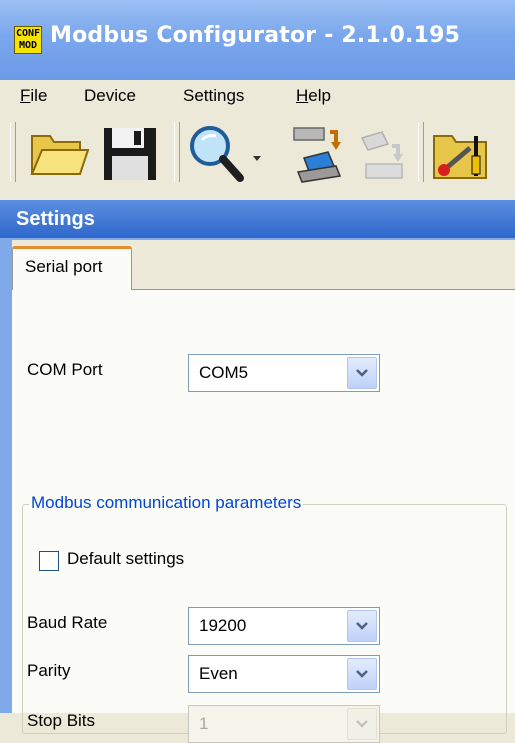 The image size is (515, 743). I want to click on baud-rate-select: 19200, so click(284, 626).